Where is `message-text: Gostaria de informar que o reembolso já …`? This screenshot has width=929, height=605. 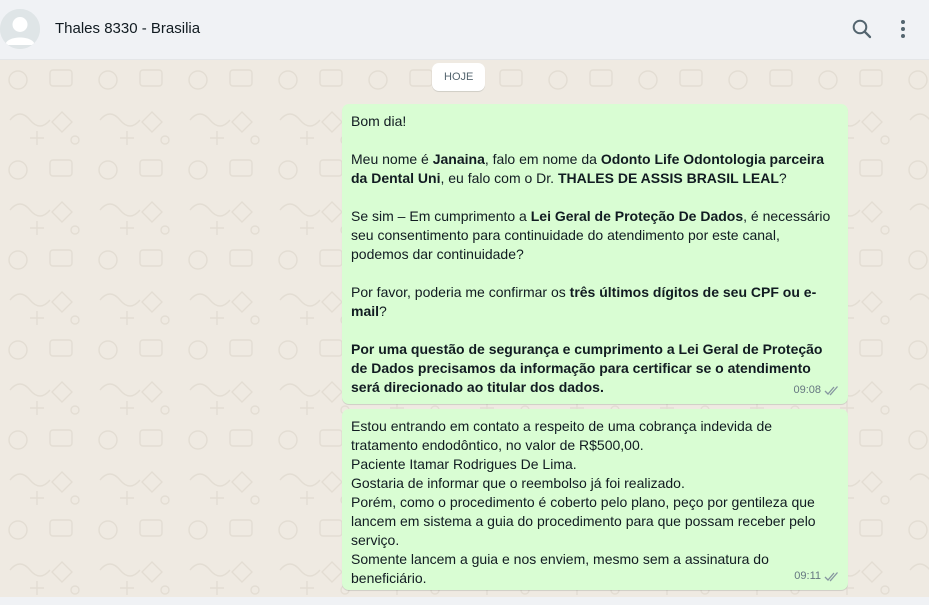
message-text: Gostaria de informar que o reembolso já … is located at coordinates (518, 483).